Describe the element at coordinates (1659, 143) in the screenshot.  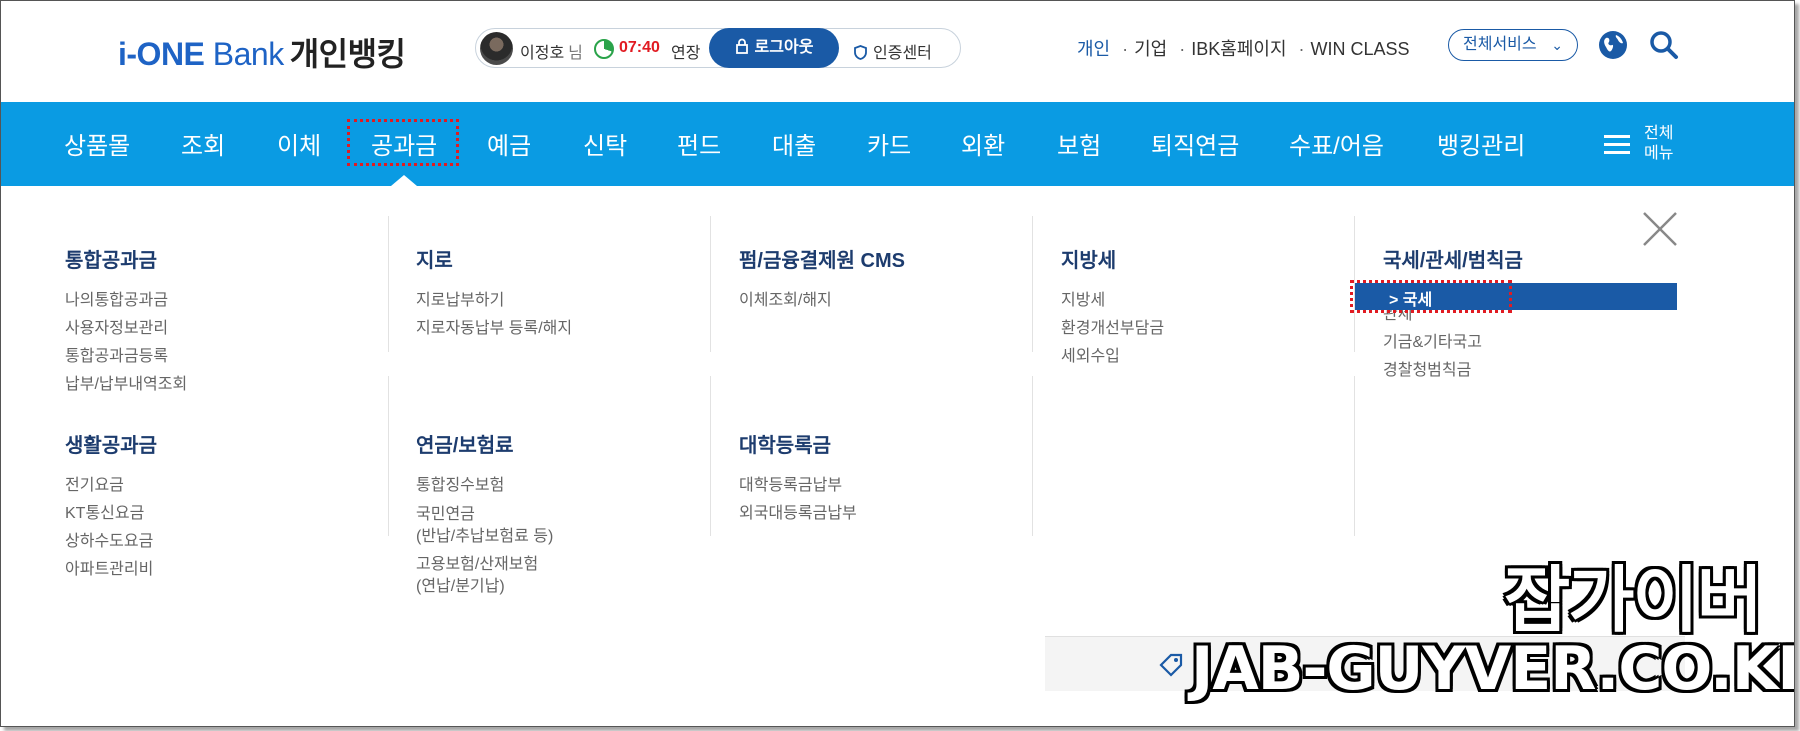
I see `all-menu-label: 전체메뉴` at that location.